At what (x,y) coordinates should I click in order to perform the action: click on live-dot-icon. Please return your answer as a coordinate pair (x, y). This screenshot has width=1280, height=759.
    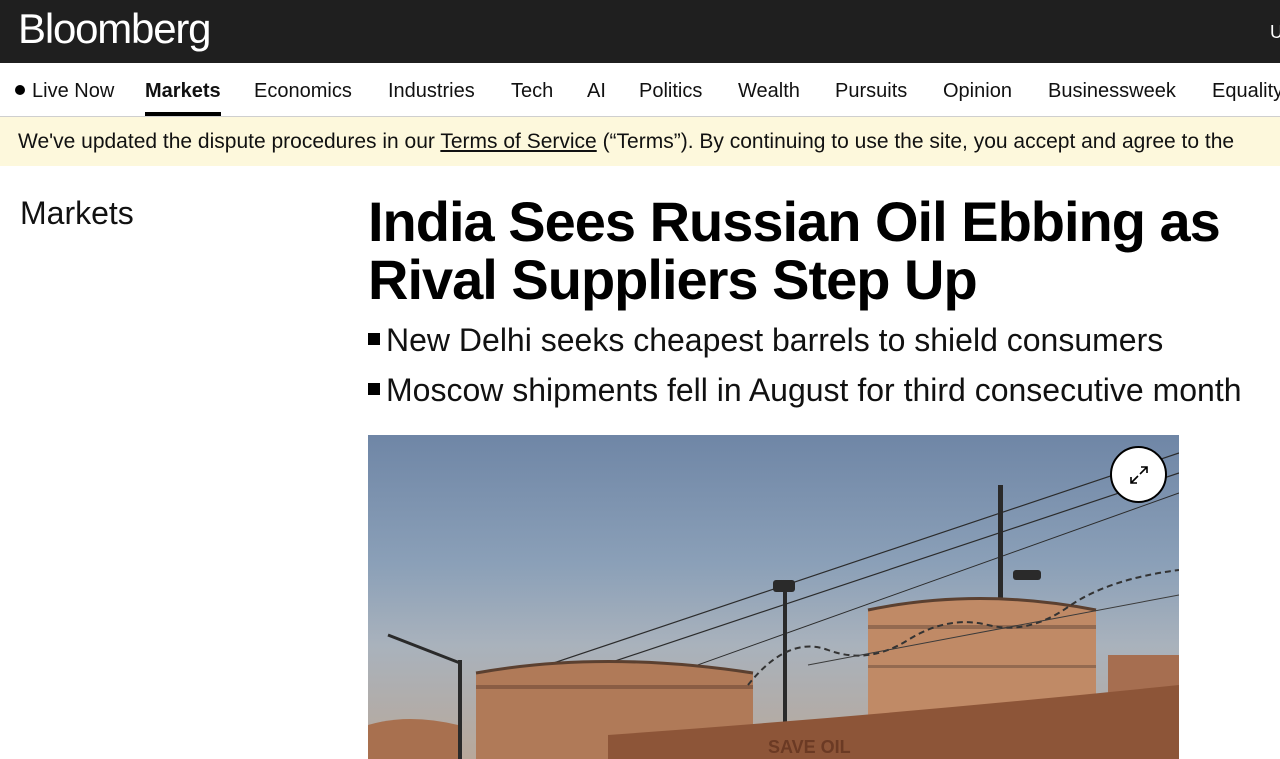
    Looking at the image, I should click on (20, 90).